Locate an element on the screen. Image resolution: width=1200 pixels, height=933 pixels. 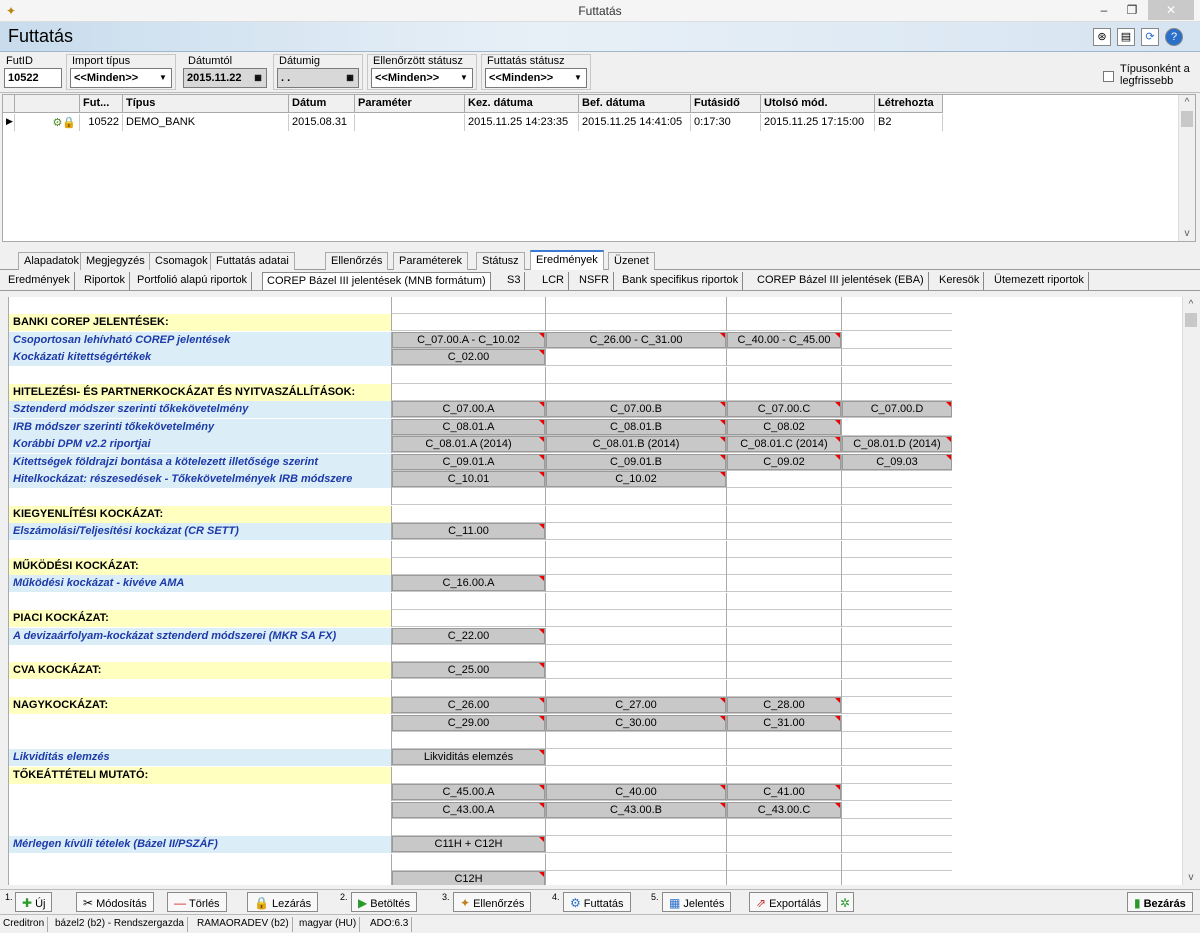
col-parameter-header: Paraméter is located at coordinates (410, 104).